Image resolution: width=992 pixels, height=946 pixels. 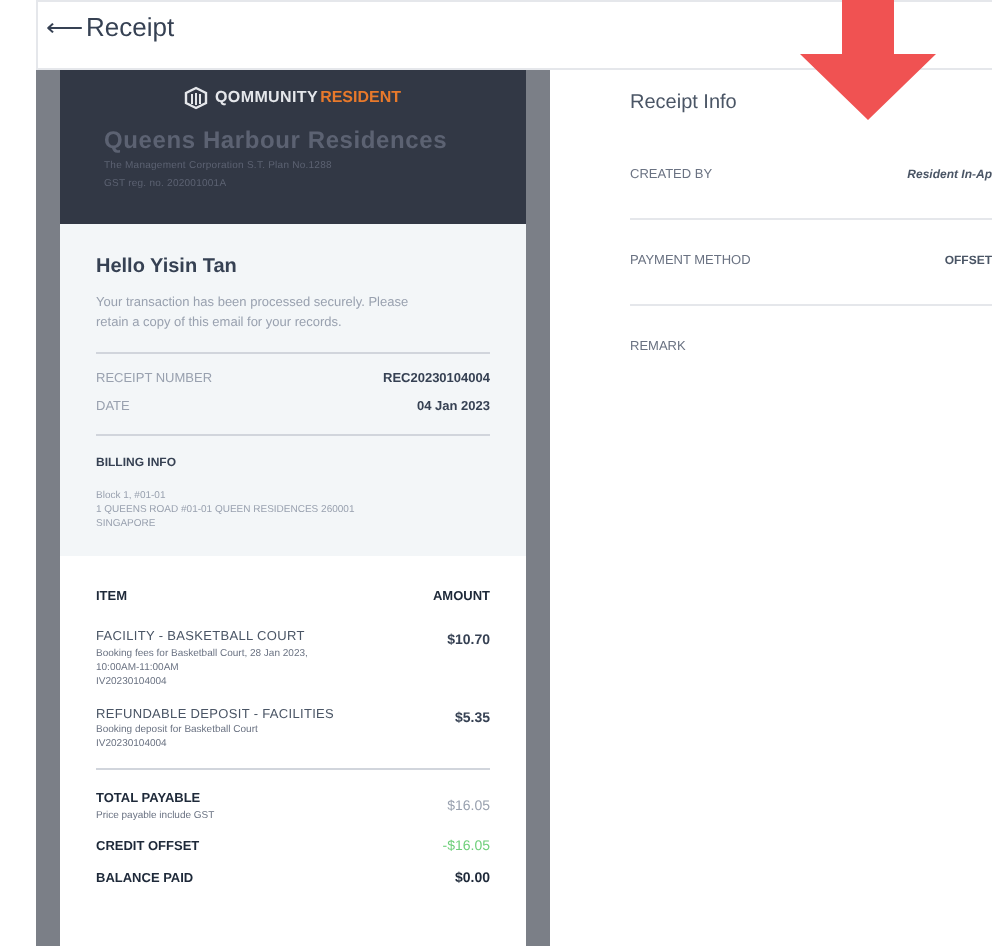 I want to click on section-title: Receipt Info, so click(x=684, y=104).